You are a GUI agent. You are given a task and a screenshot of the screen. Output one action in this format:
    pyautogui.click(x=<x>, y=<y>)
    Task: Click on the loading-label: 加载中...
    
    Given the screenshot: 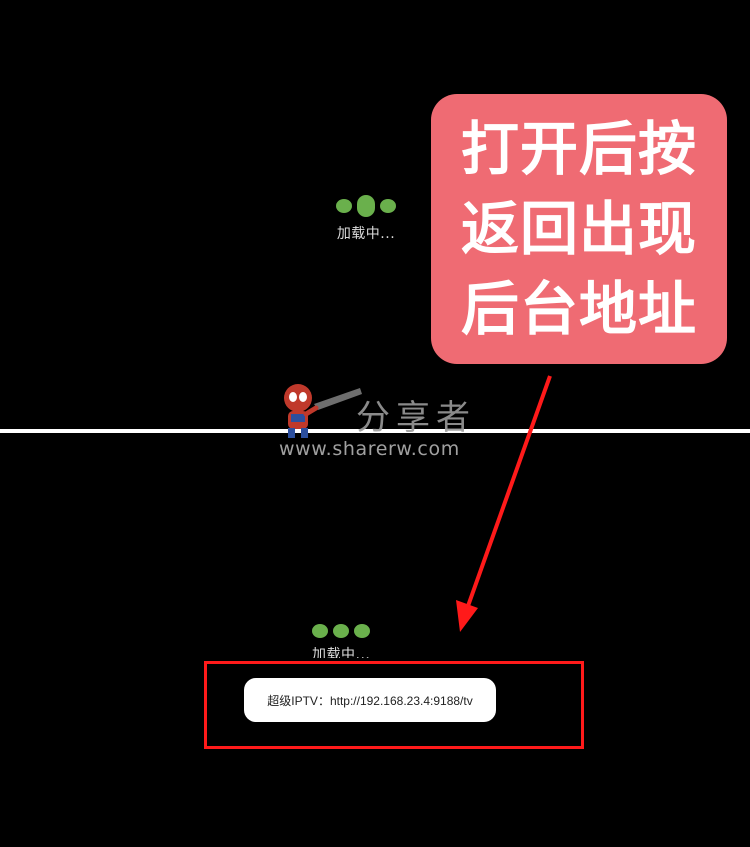 What is the action you would take?
    pyautogui.click(x=366, y=234)
    